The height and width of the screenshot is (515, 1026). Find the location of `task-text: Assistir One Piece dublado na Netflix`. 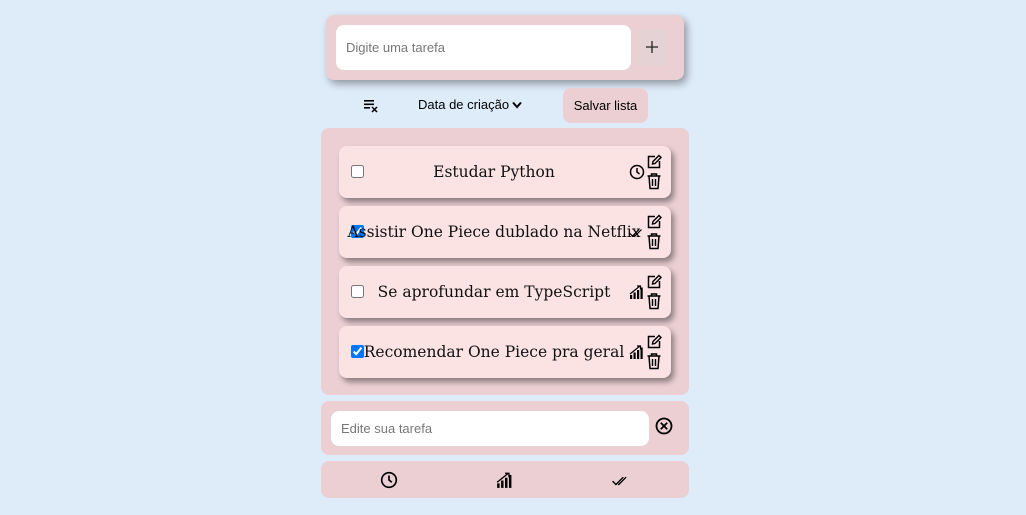

task-text: Assistir One Piece dublado na Netflix is located at coordinates (494, 232).